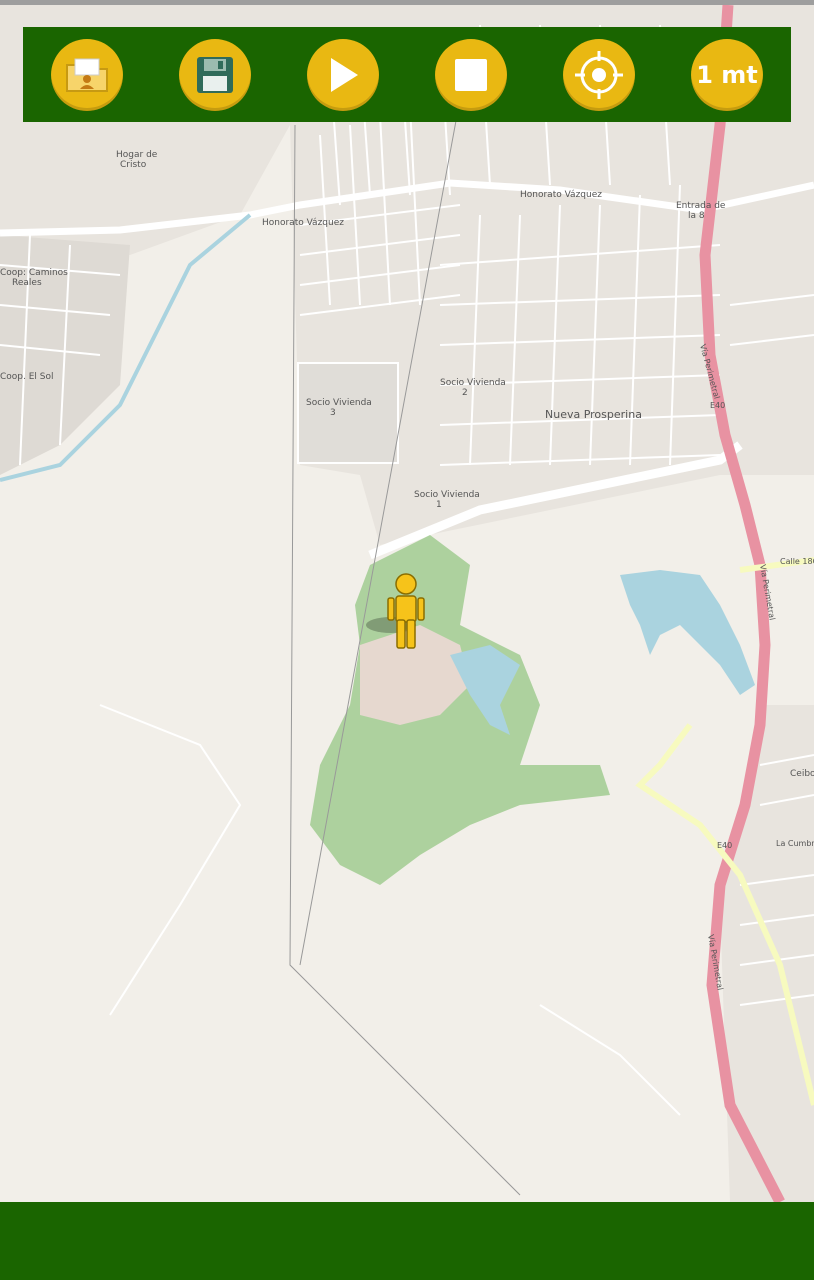  What do you see at coordinates (701, 206) in the screenshot?
I see `label-entrada: Entrada de` at bounding box center [701, 206].